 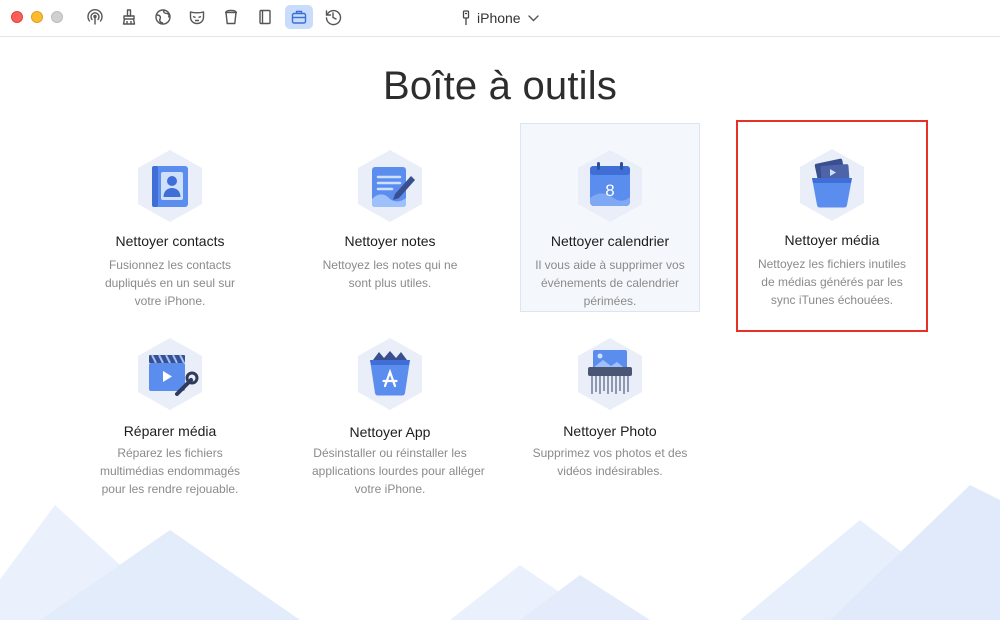 What do you see at coordinates (500, 86) in the screenshot?
I see `page-title: Boîte à outils` at bounding box center [500, 86].